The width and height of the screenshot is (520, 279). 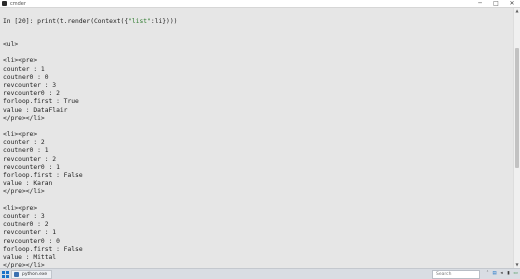 What do you see at coordinates (41, 102) in the screenshot?
I see `output-line: forloop.first : True` at bounding box center [41, 102].